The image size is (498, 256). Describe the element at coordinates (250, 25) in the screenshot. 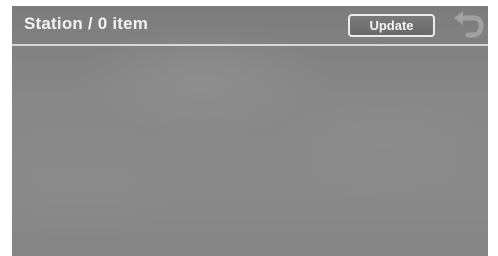

I see `header-bar: Station / 0 item Update` at that location.